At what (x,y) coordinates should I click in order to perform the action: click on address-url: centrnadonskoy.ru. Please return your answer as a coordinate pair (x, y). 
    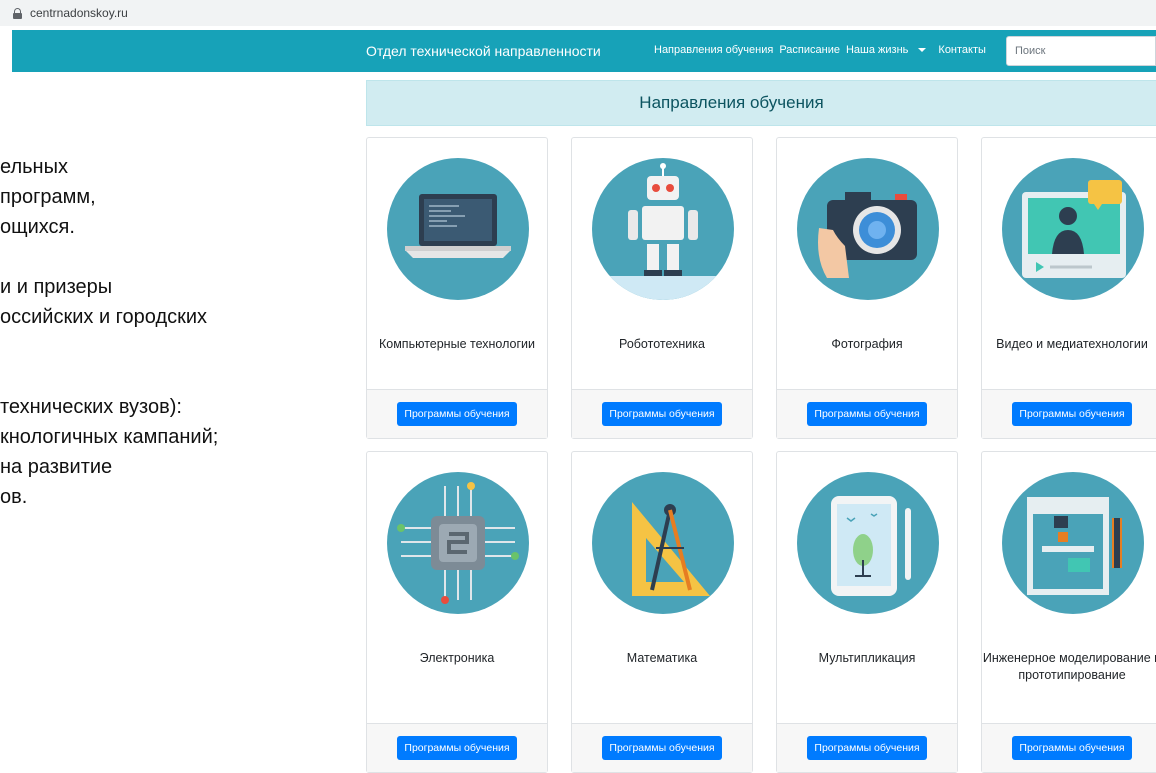
    Looking at the image, I should click on (79, 13).